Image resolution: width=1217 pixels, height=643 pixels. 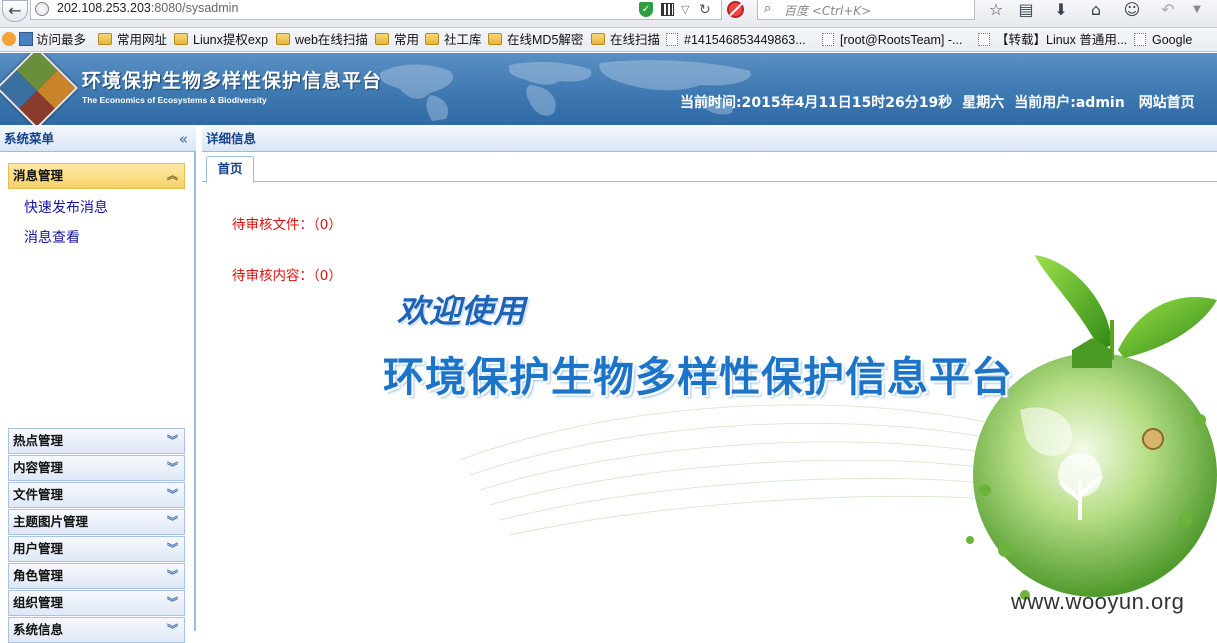 What do you see at coordinates (1132, 10) in the screenshot?
I see `chat-icon: ☺` at bounding box center [1132, 10].